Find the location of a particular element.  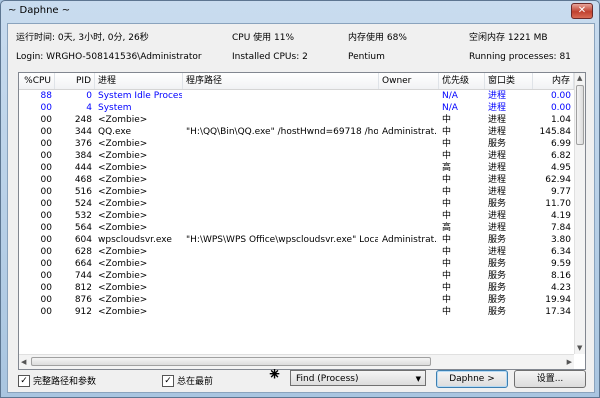

table-row: 00 664 <Zombie> 中 服务 9.59 is located at coordinates (296, 264).